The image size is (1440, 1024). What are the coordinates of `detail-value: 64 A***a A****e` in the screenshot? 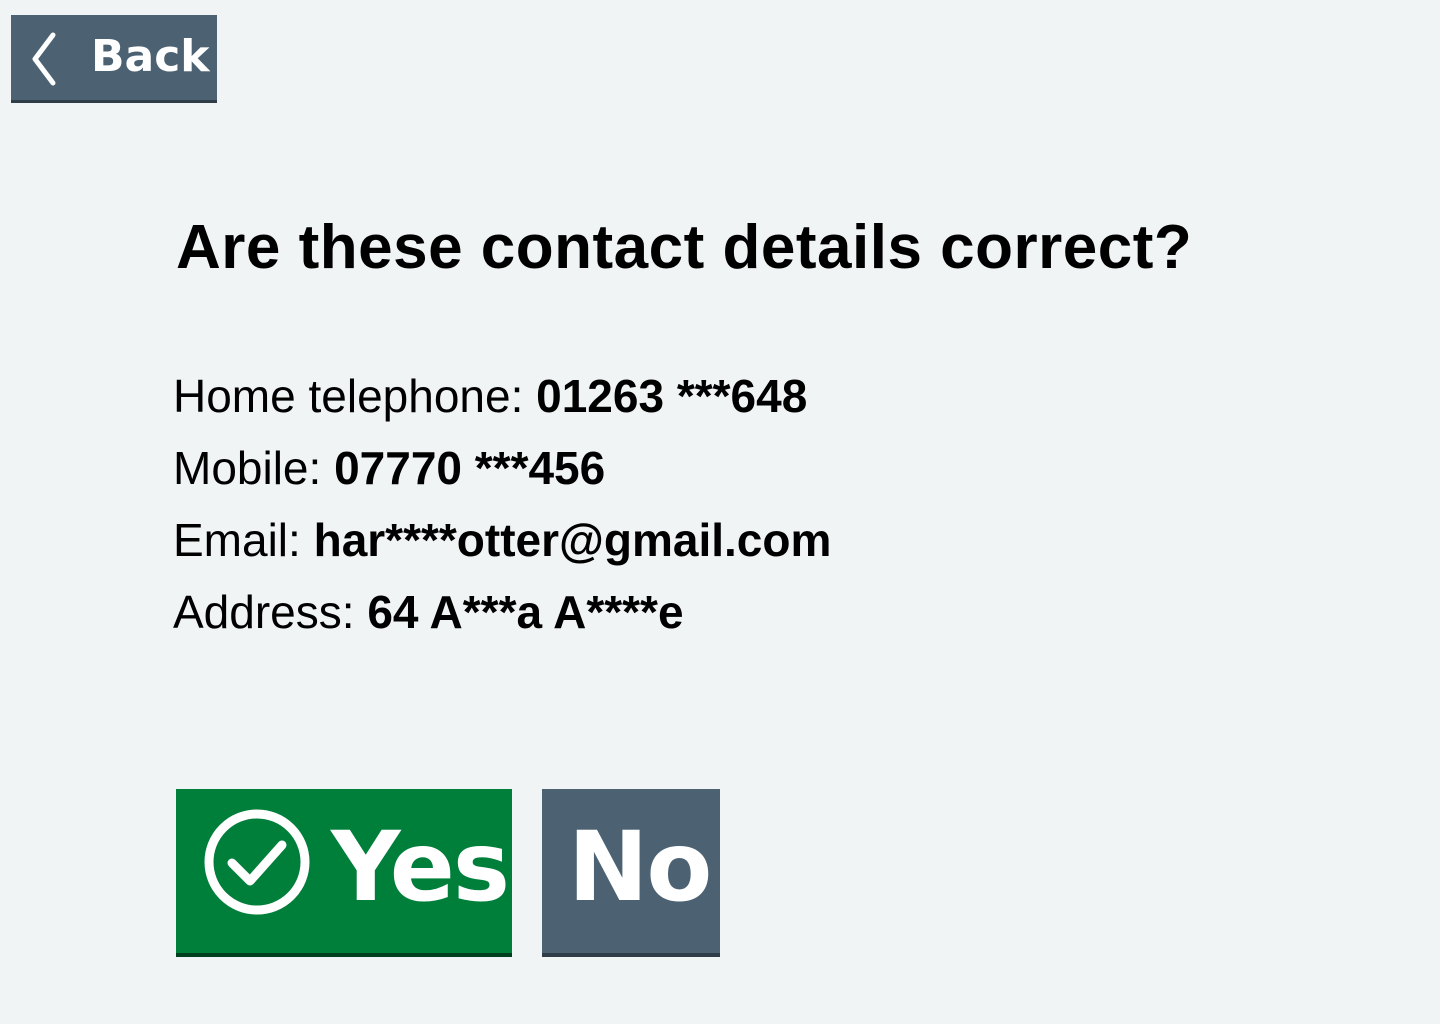 It's located at (525, 612).